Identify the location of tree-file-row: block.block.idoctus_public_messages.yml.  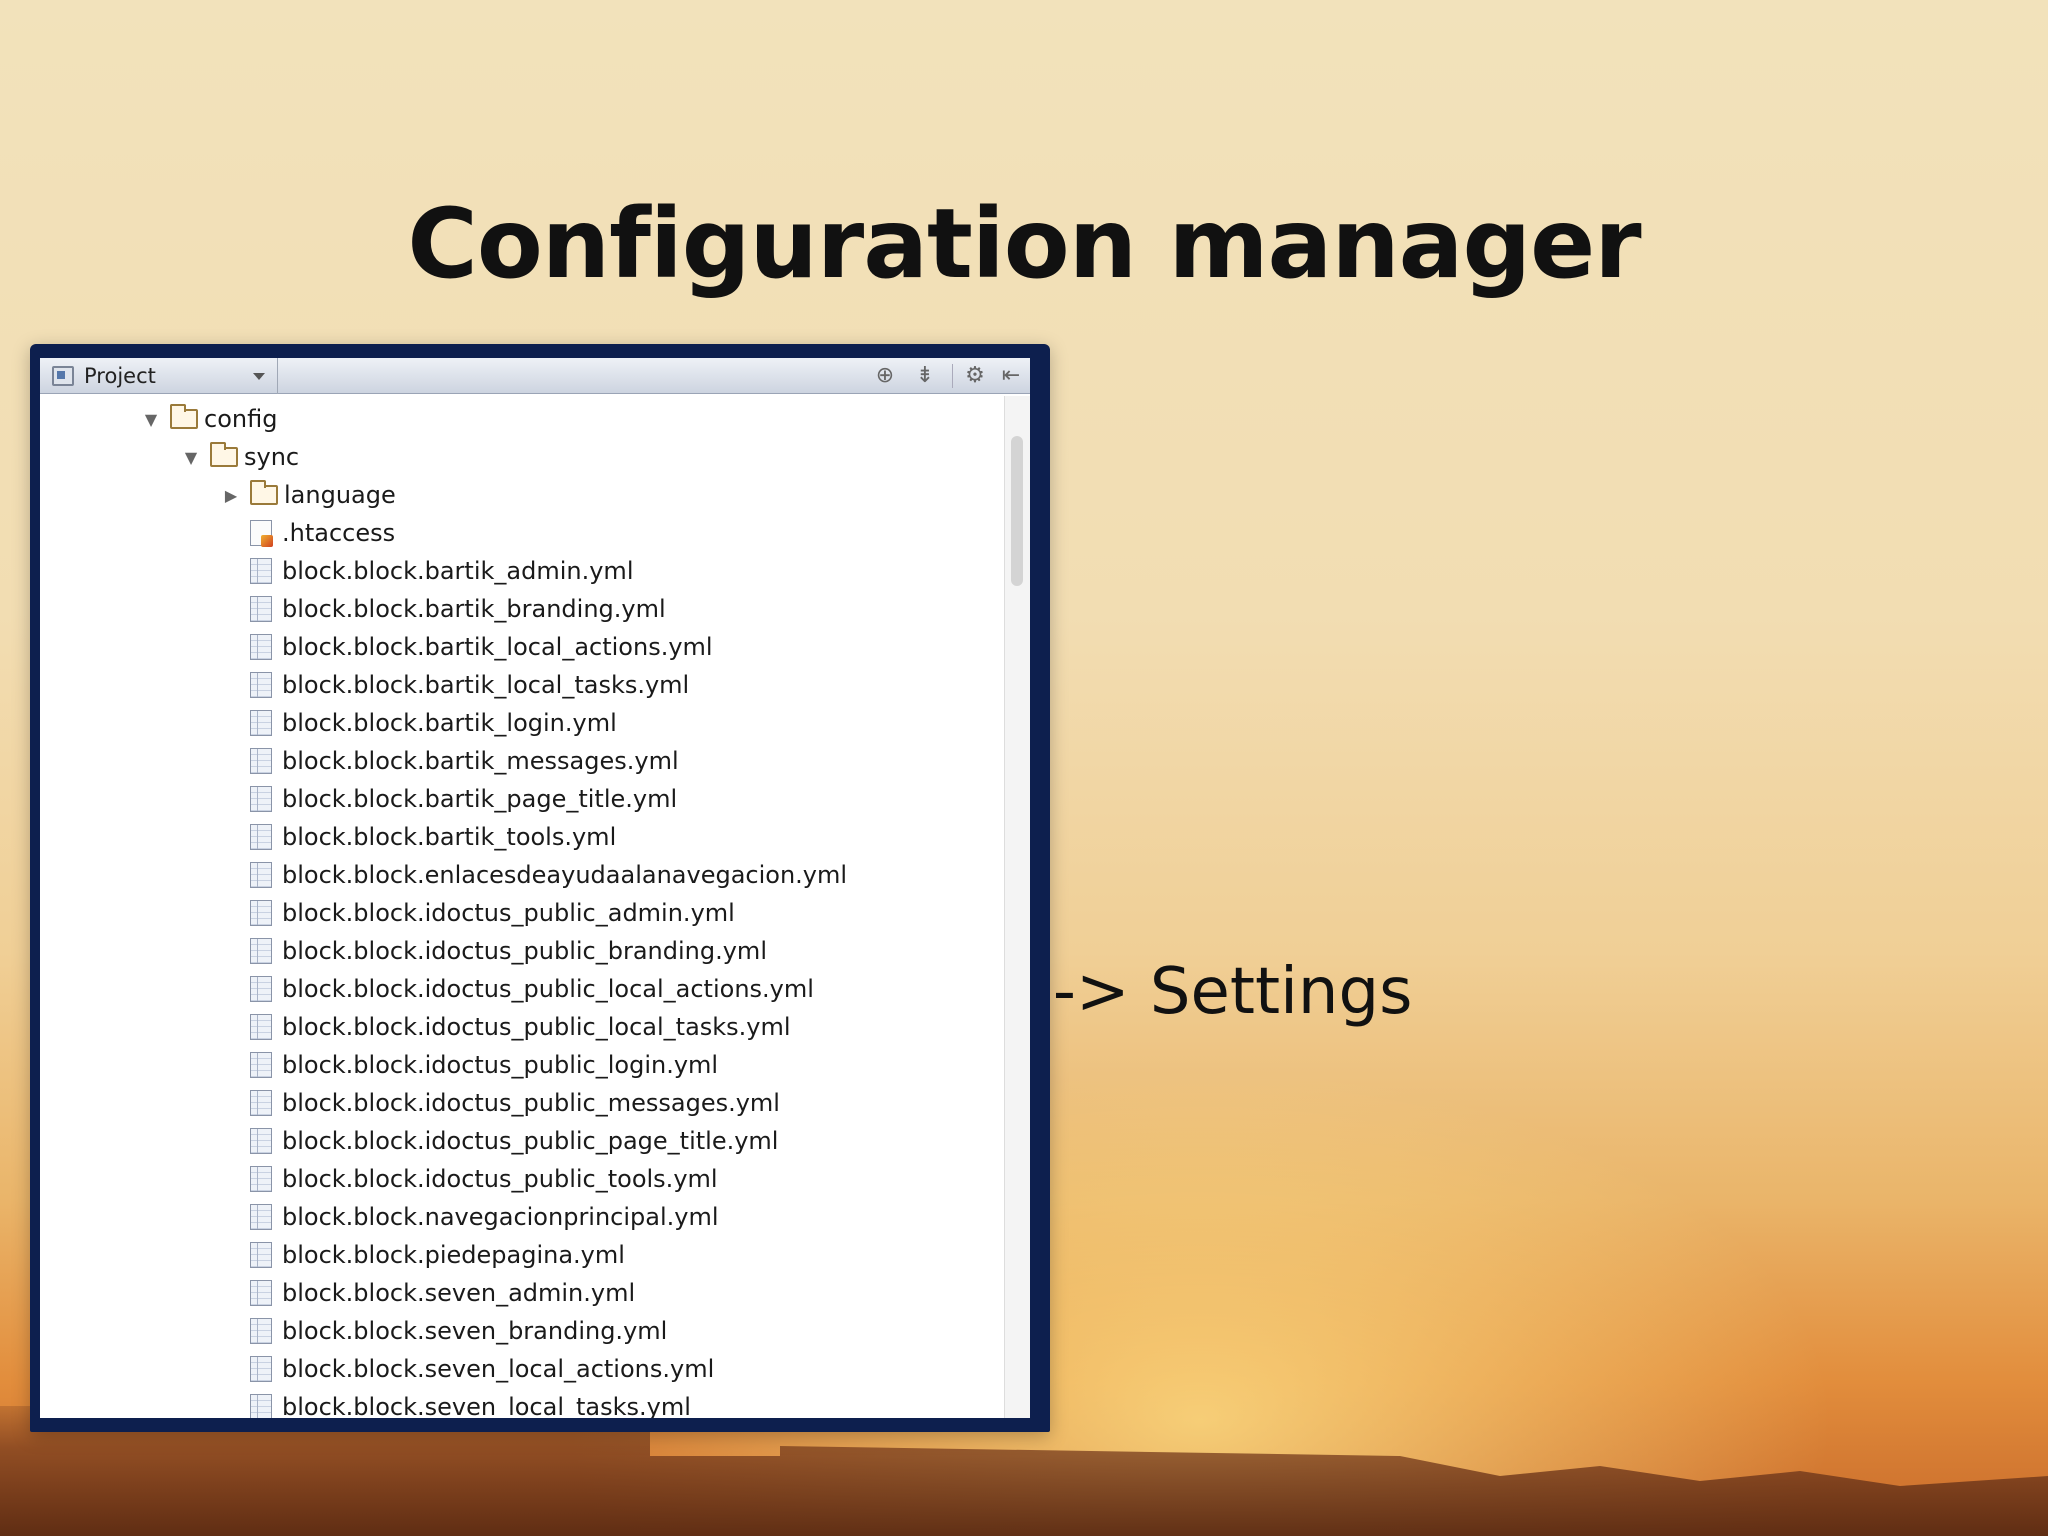
(520, 1103).